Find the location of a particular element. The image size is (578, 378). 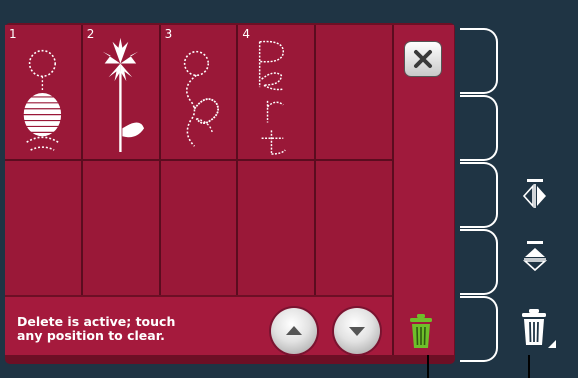

stitch-preview-circle-satin is located at coordinates (42, 100).